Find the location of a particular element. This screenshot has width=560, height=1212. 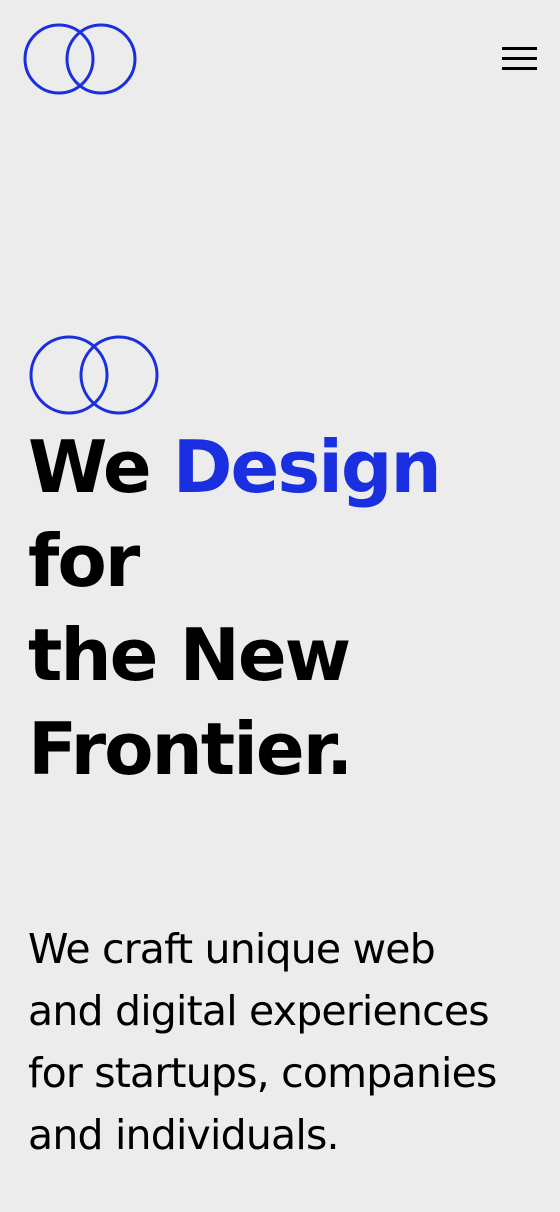

interlocking-rings-mark-icon is located at coordinates (94, 375).